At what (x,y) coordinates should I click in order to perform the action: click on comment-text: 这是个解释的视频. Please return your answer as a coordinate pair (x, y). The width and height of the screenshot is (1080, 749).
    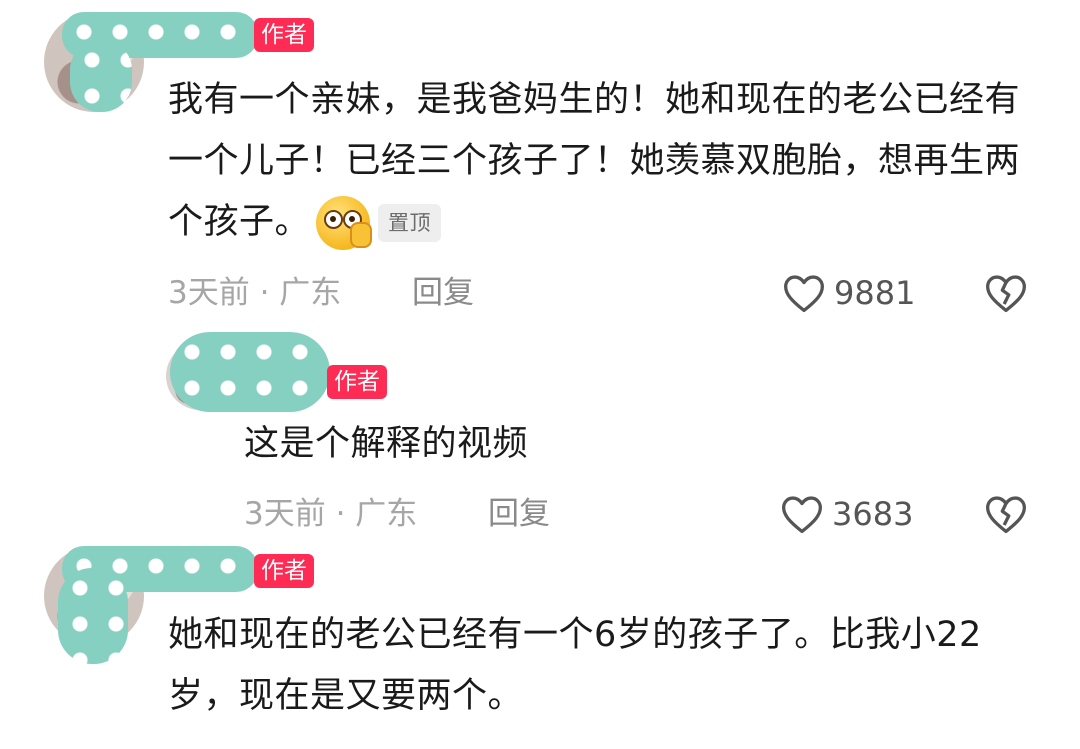
    Looking at the image, I should click on (386, 444).